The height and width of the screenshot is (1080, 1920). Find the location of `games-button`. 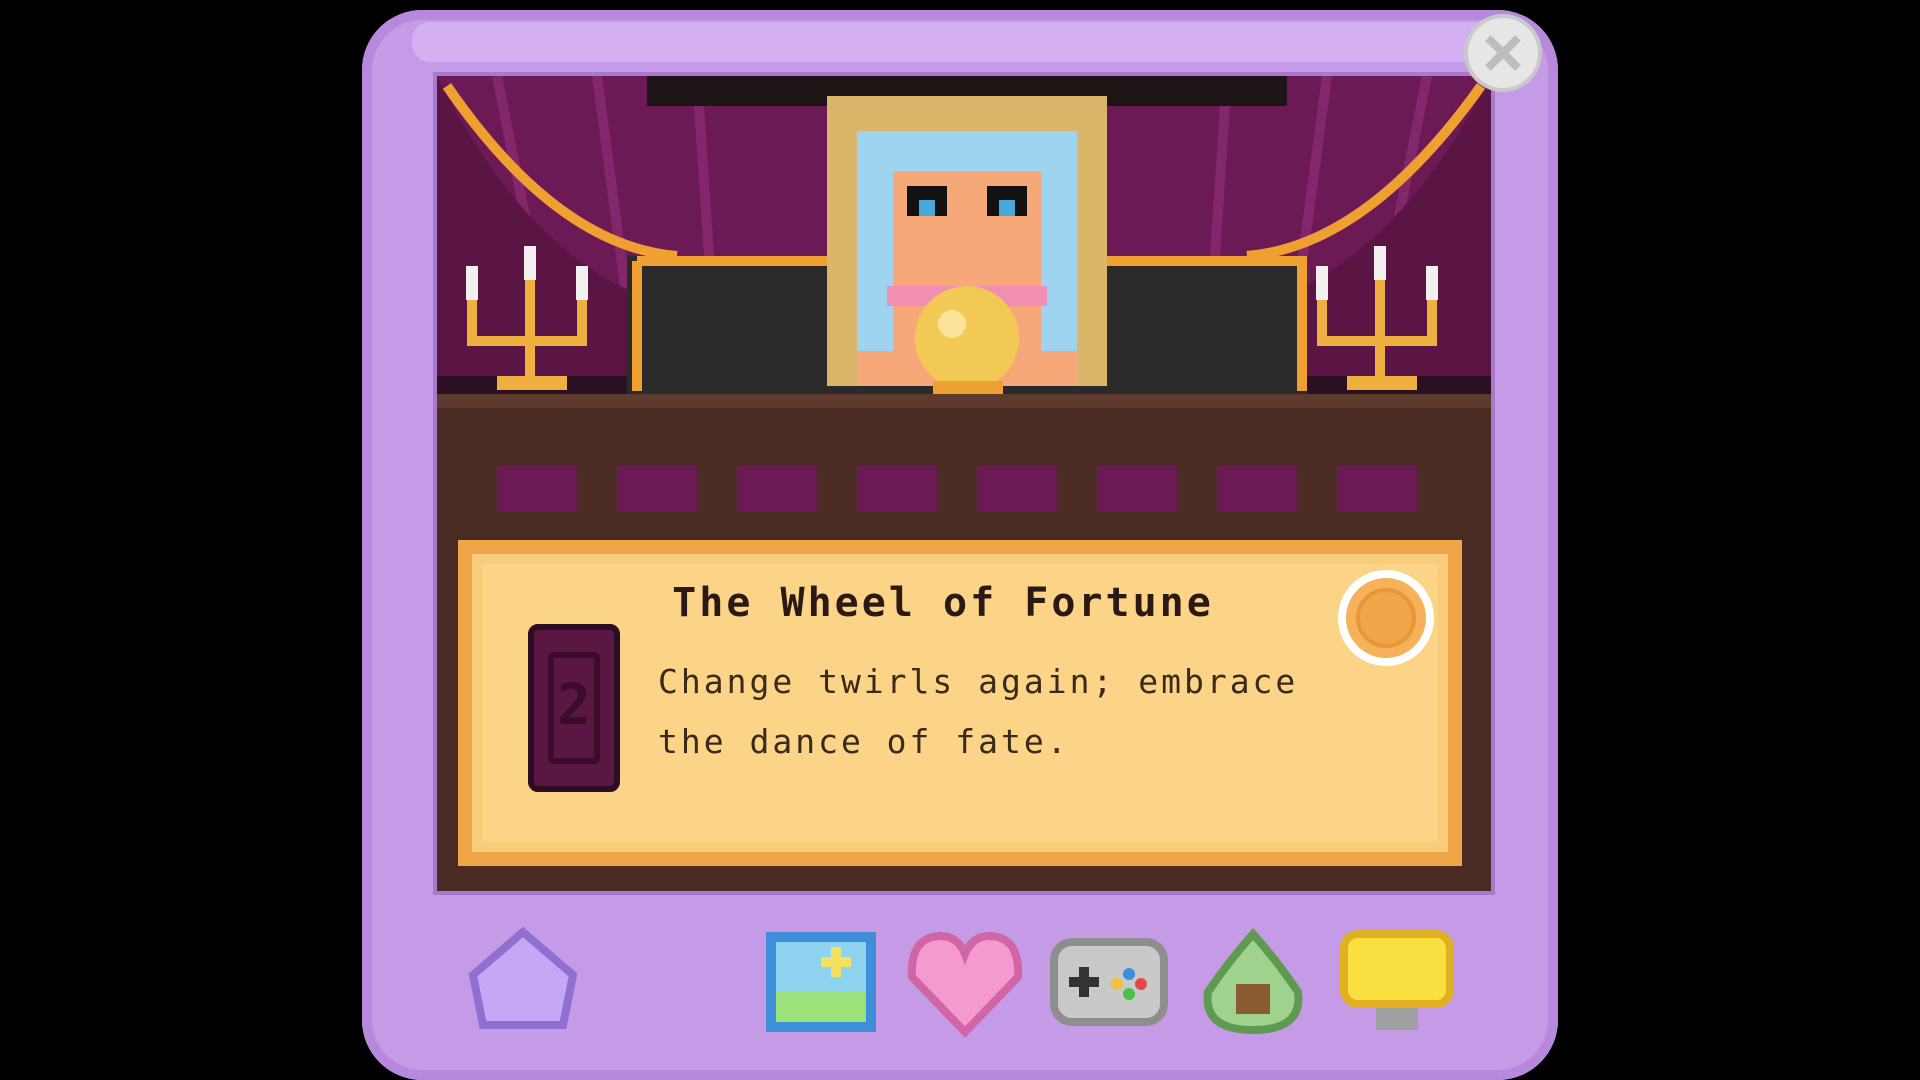

games-button is located at coordinates (1109, 982).